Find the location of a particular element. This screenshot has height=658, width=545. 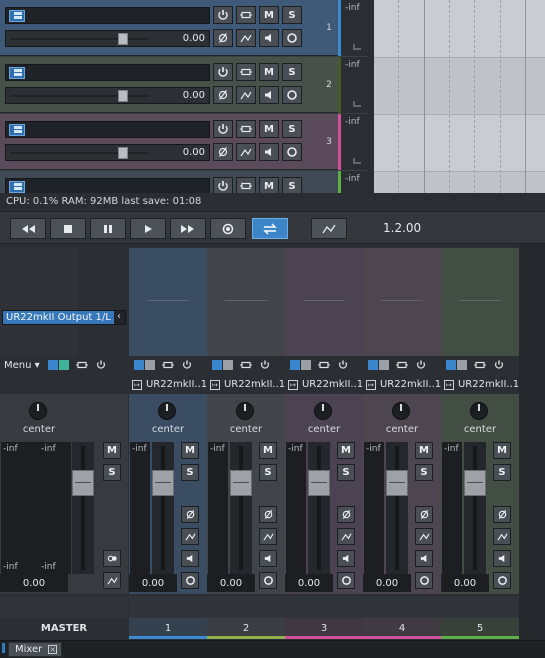

song-position: 1.2.00 is located at coordinates (402, 228).